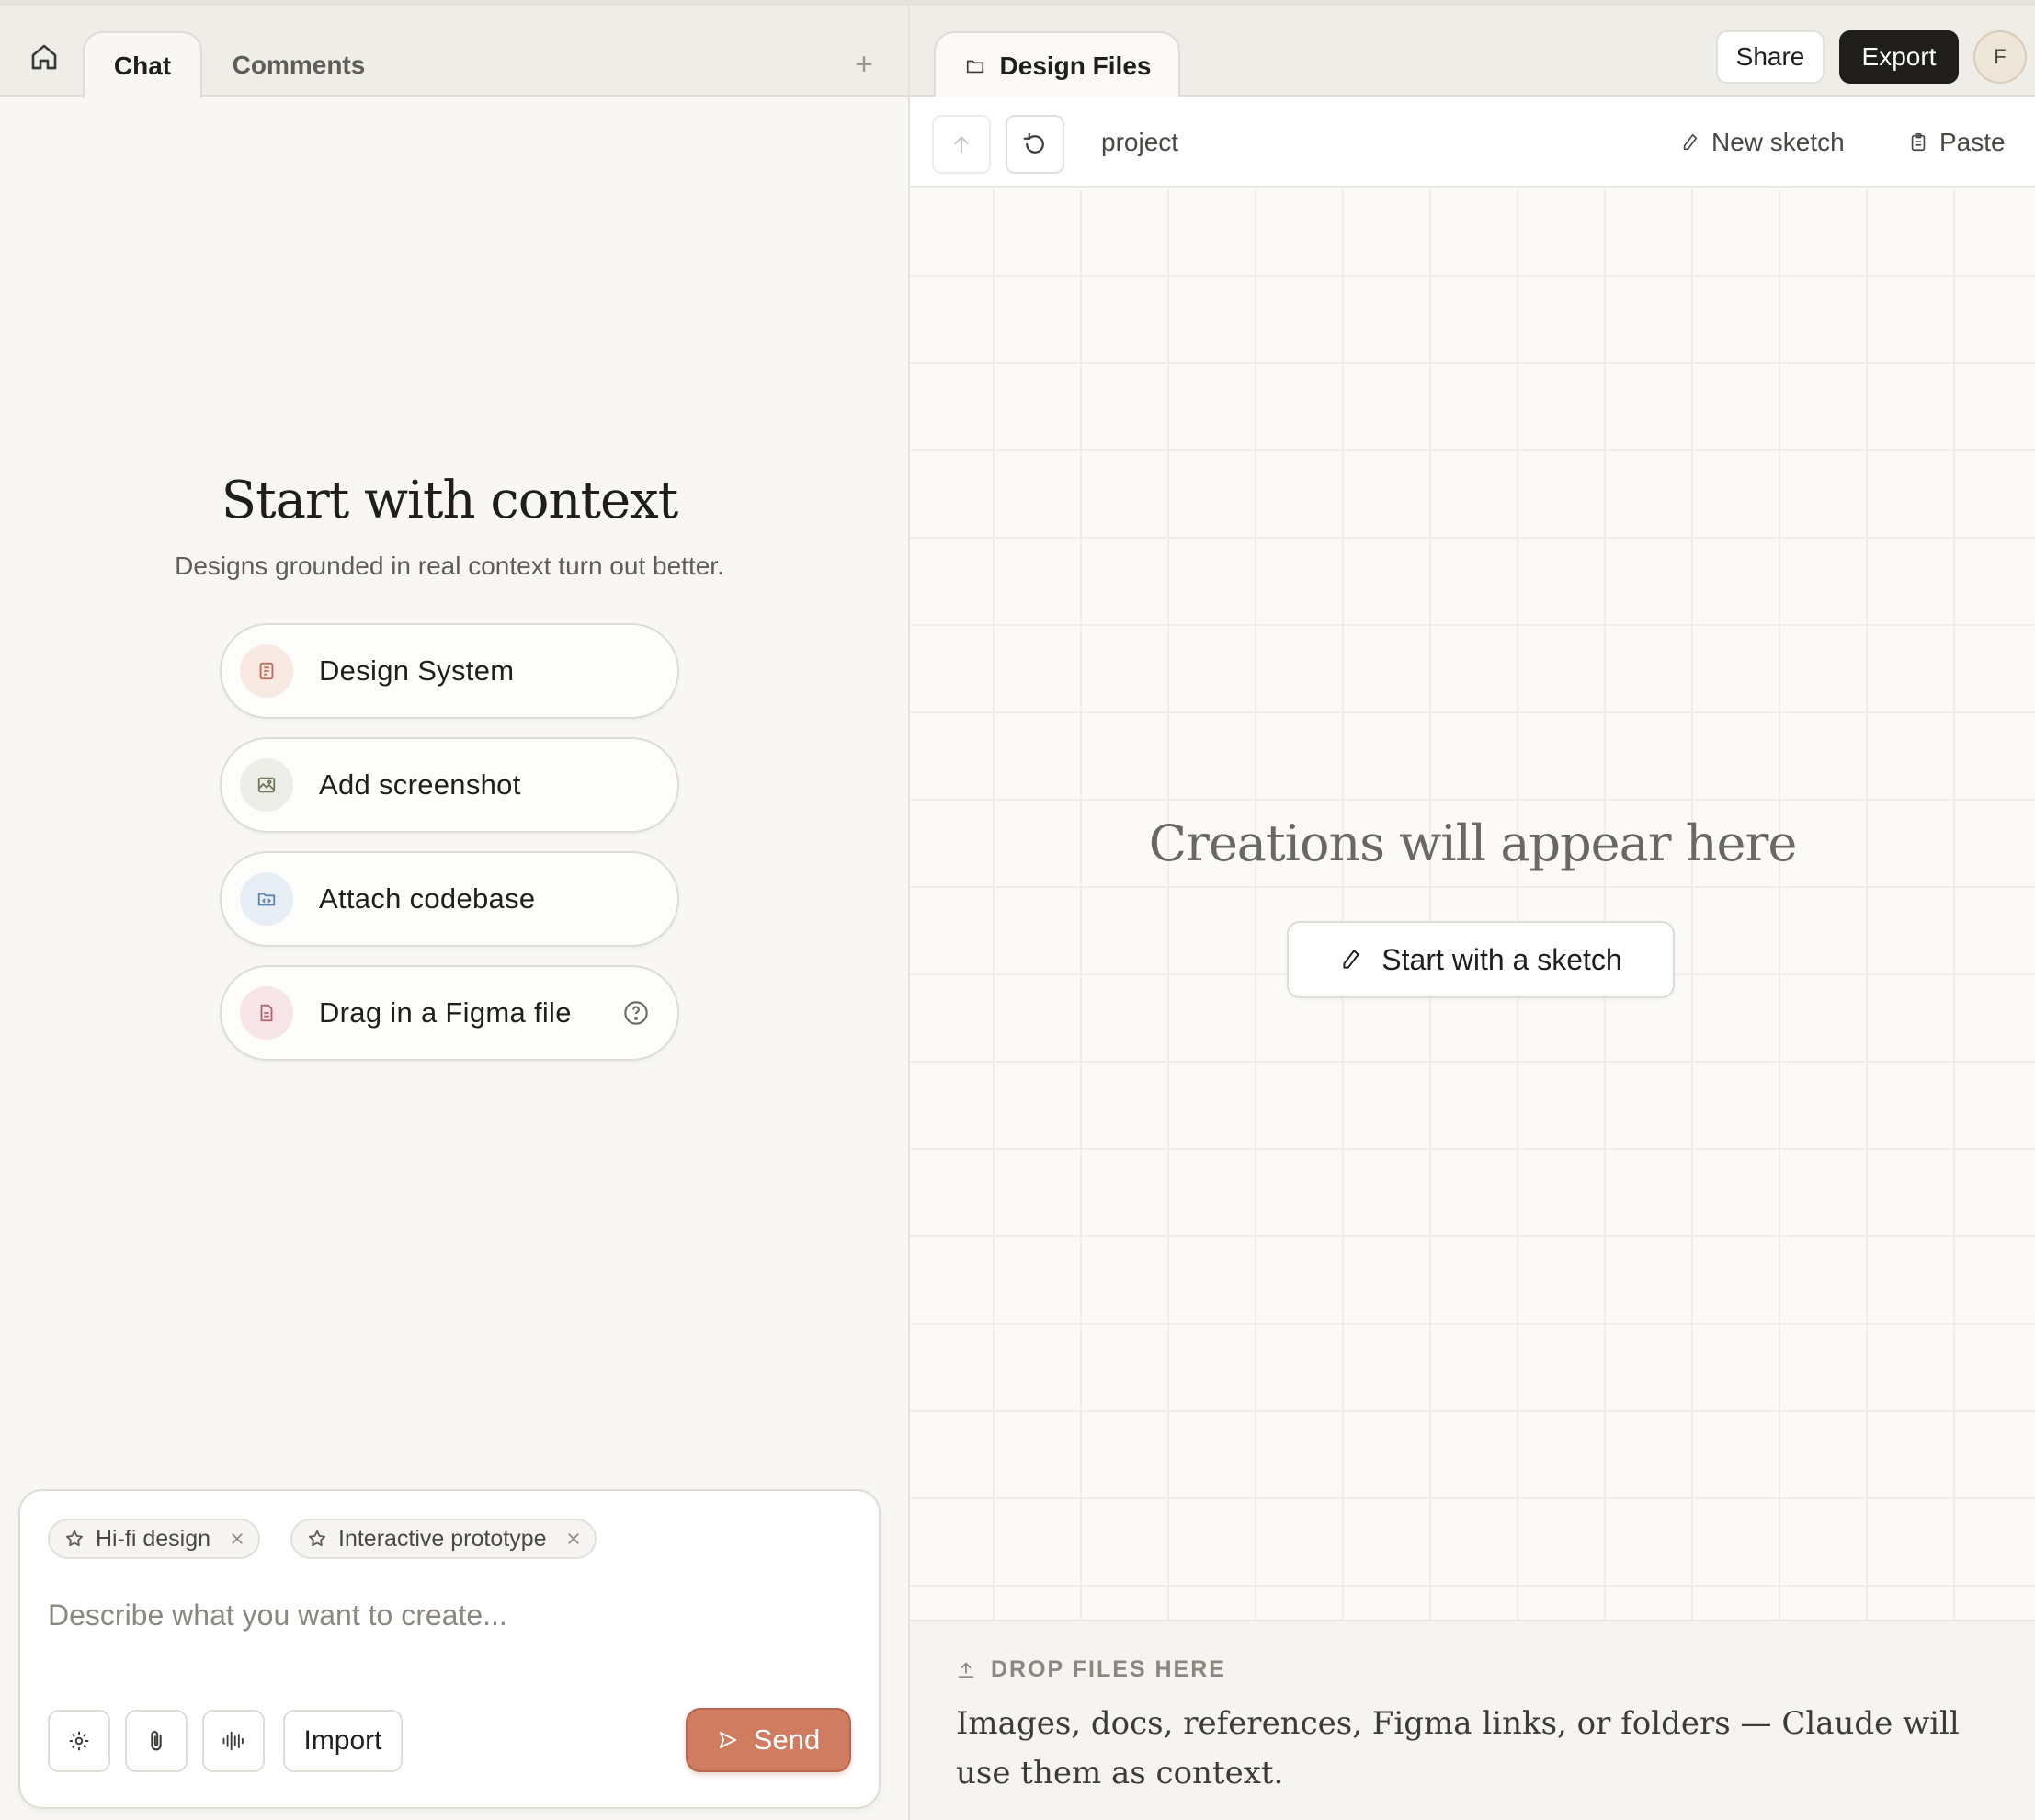  I want to click on chip-label: Hi-fi design, so click(154, 1538).